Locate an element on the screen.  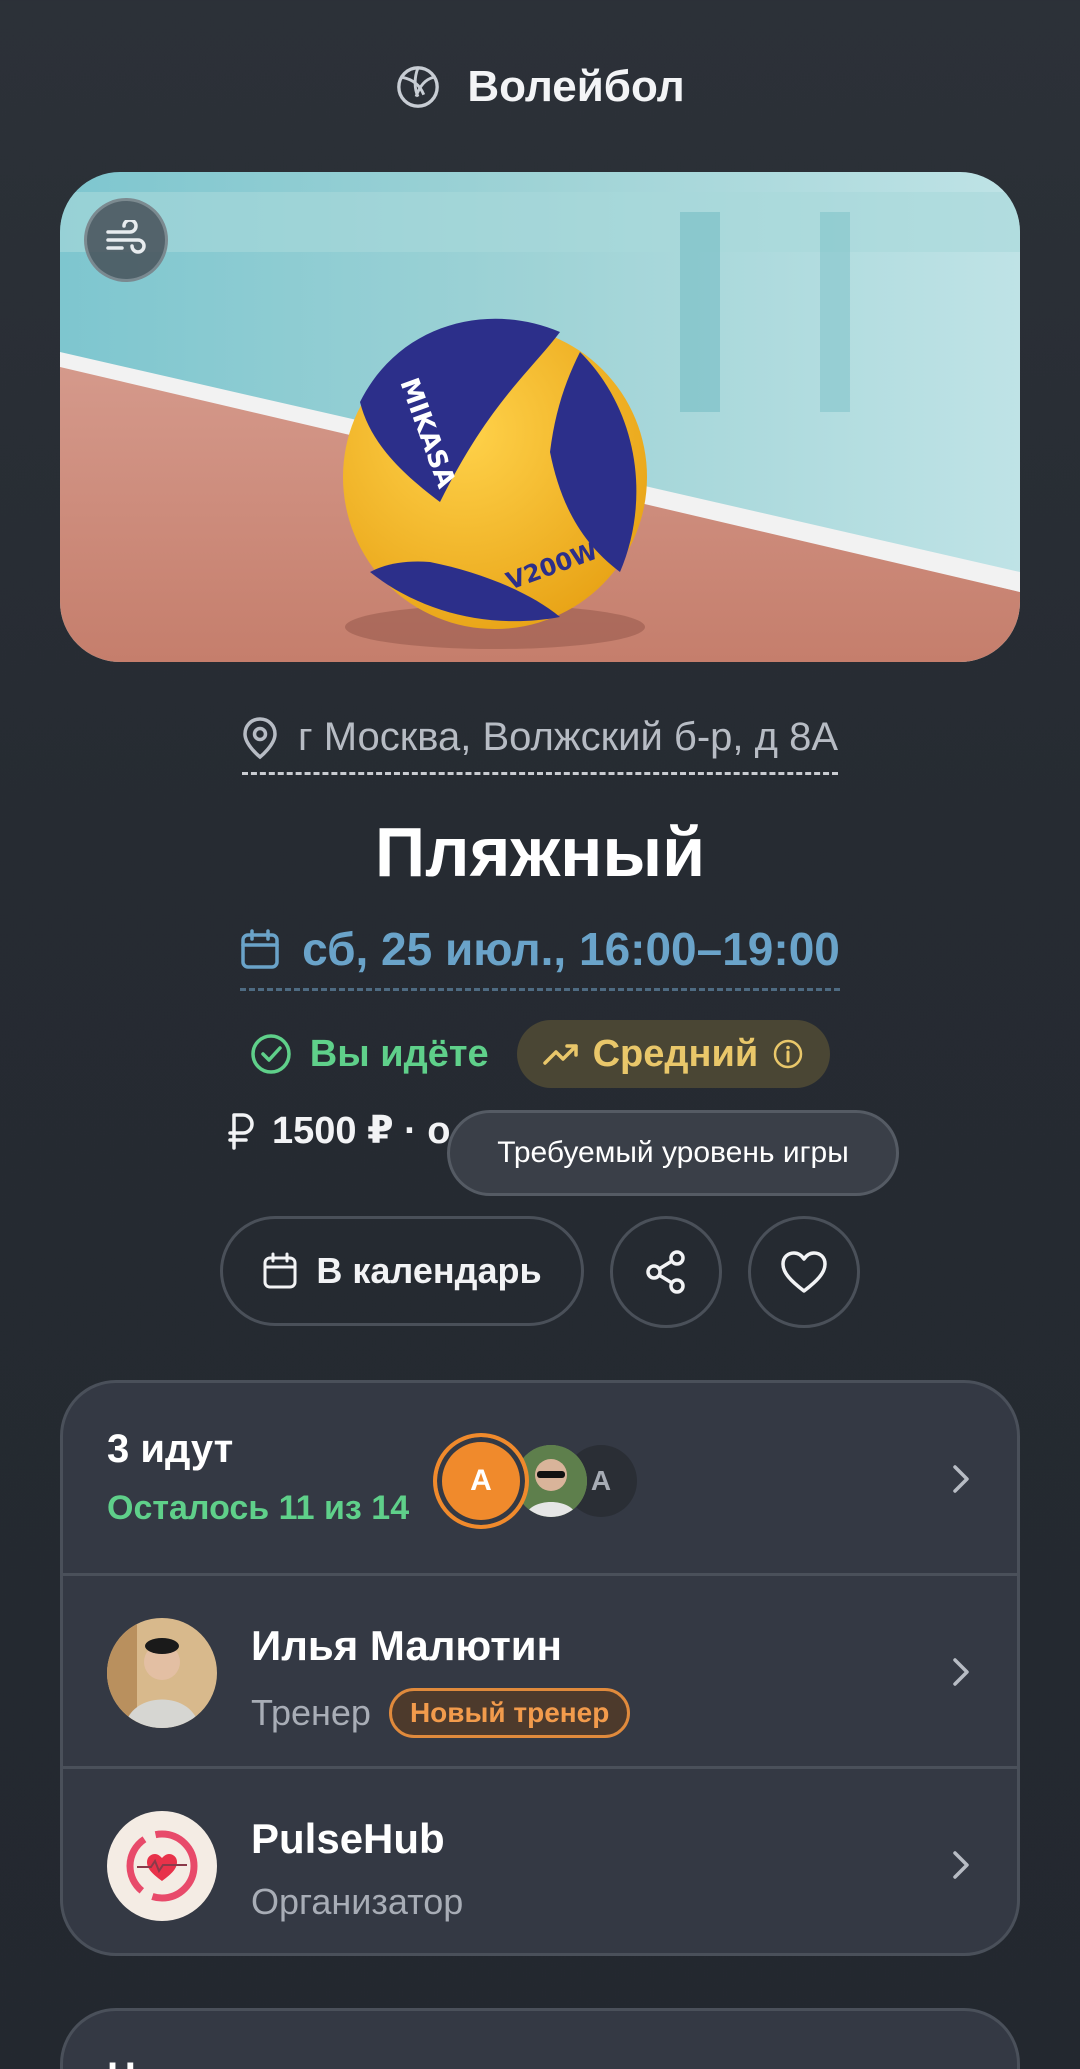
share-icon is located at coordinates (665, 1272).